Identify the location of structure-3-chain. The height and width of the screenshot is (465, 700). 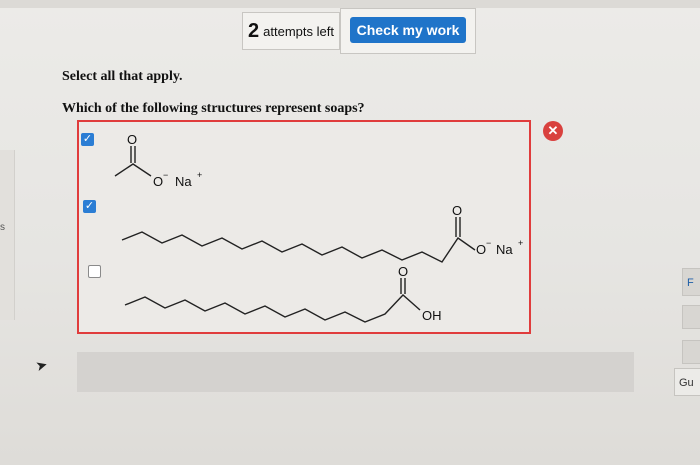
(272, 308).